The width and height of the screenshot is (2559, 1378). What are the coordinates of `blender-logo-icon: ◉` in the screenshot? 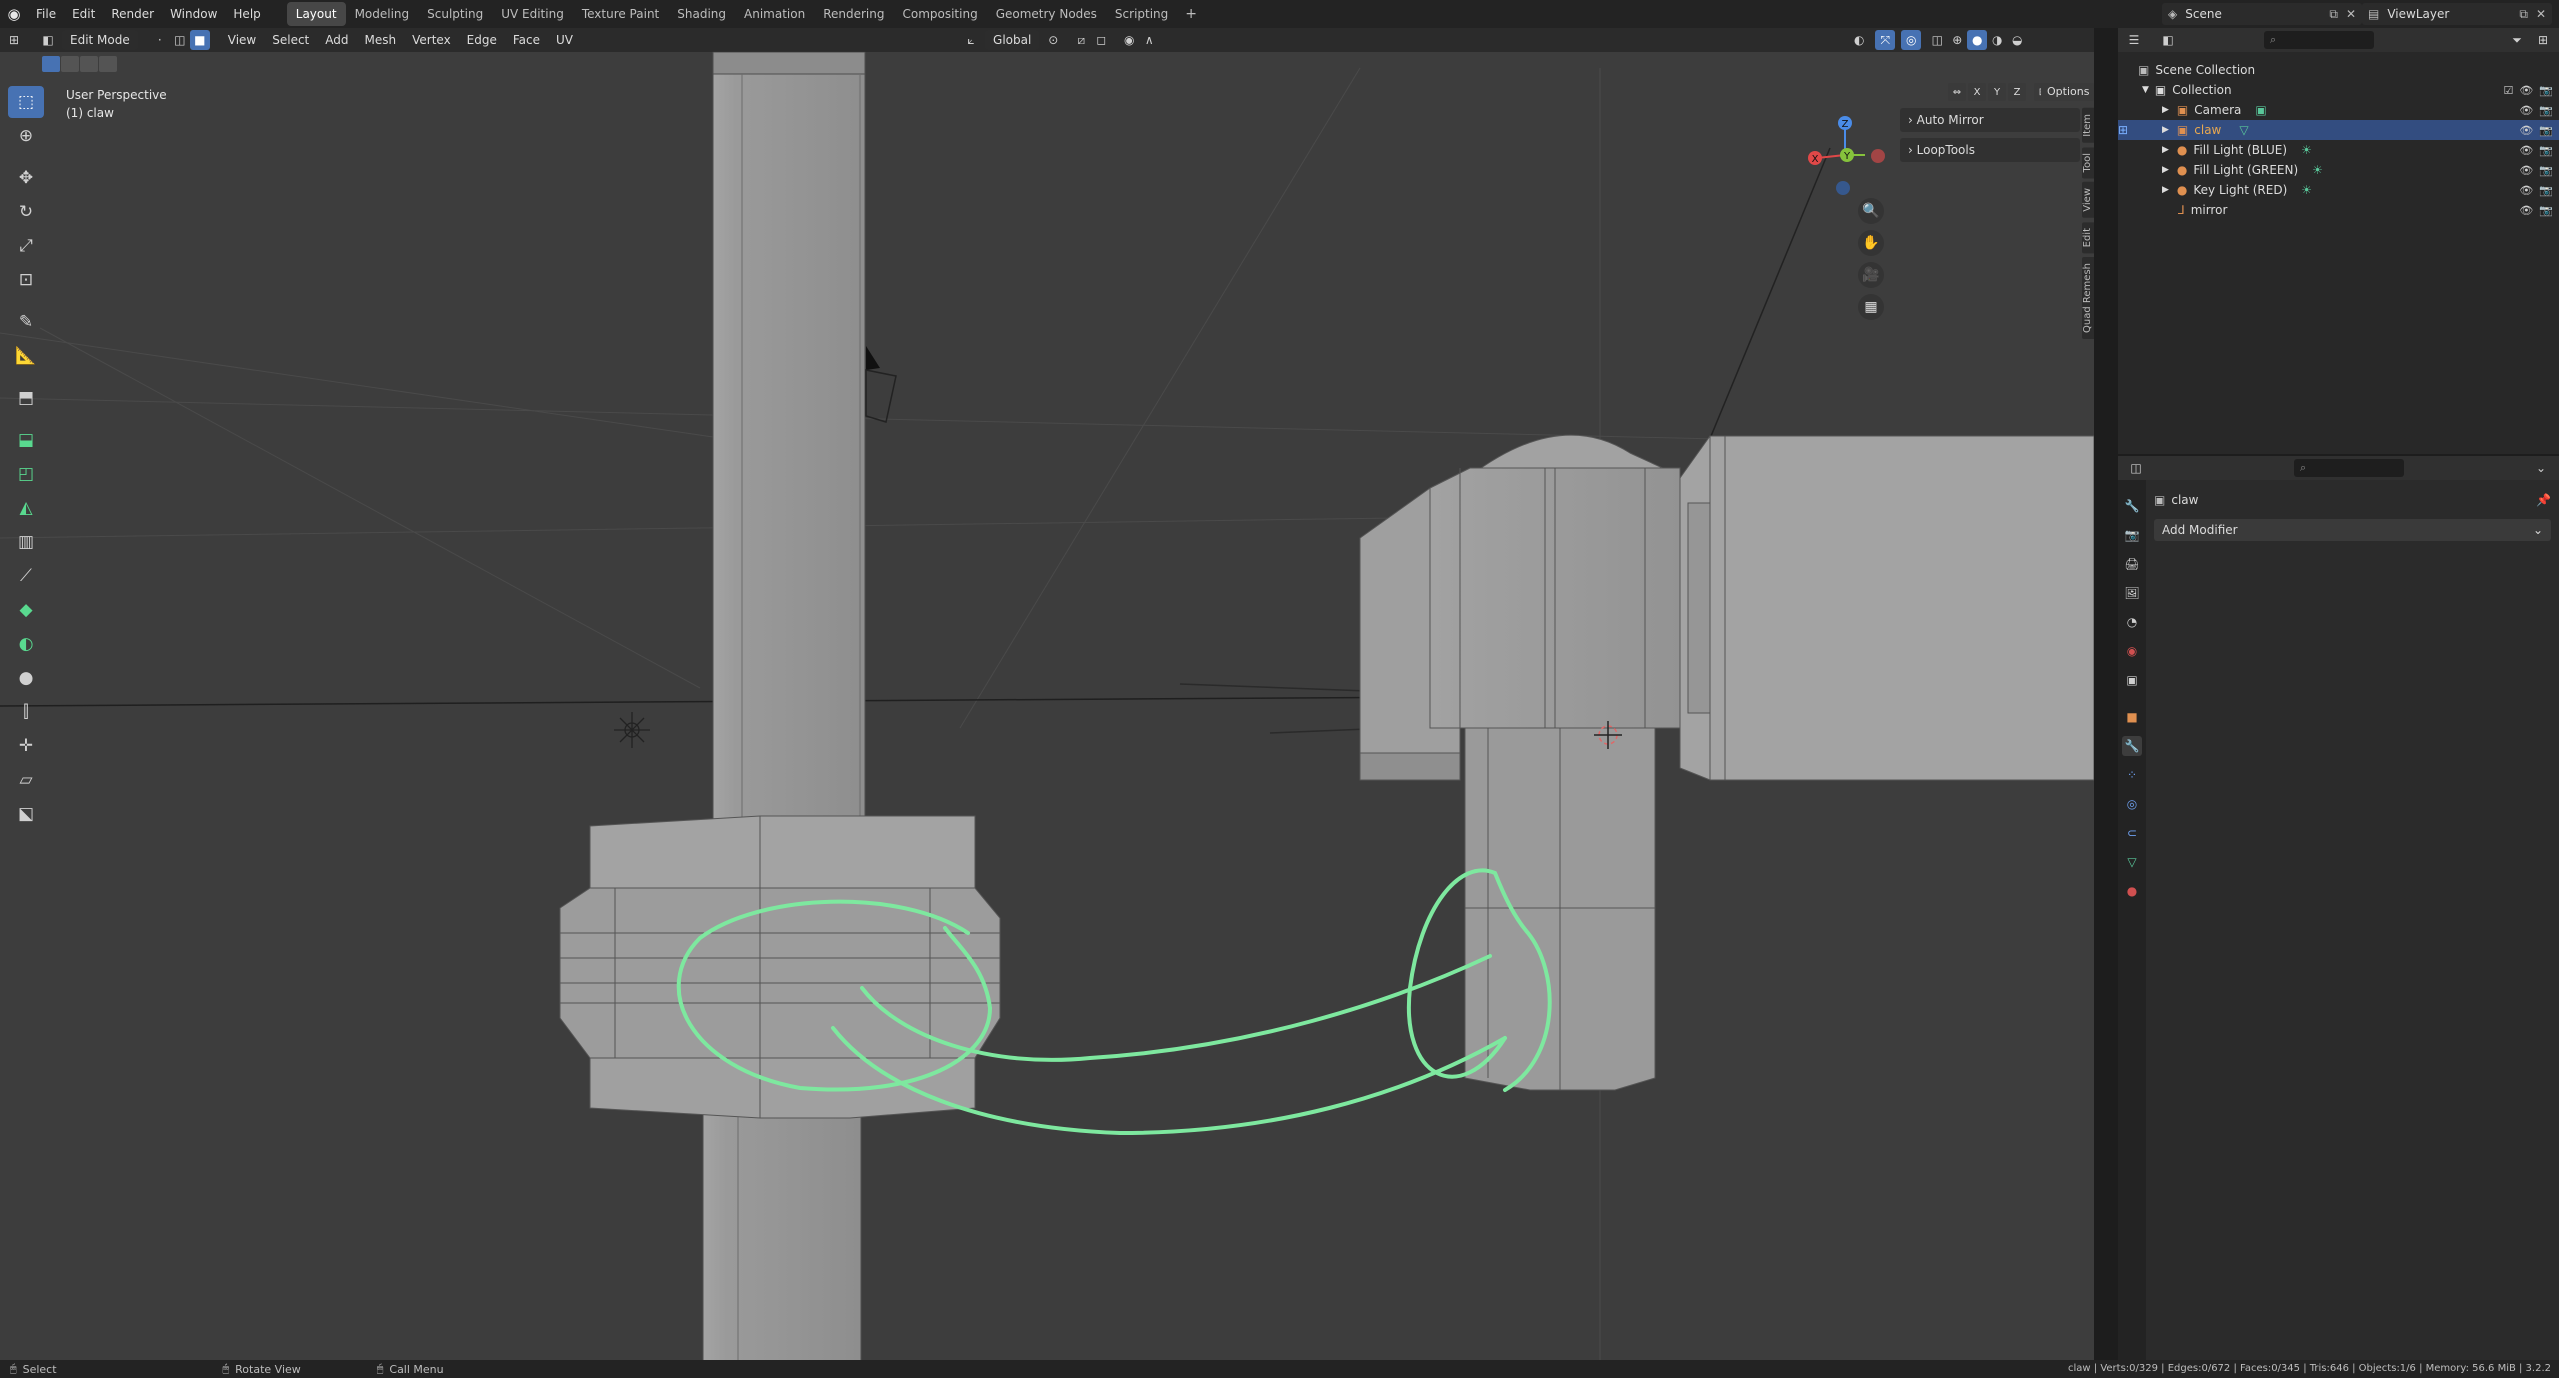 It's located at (14, 14).